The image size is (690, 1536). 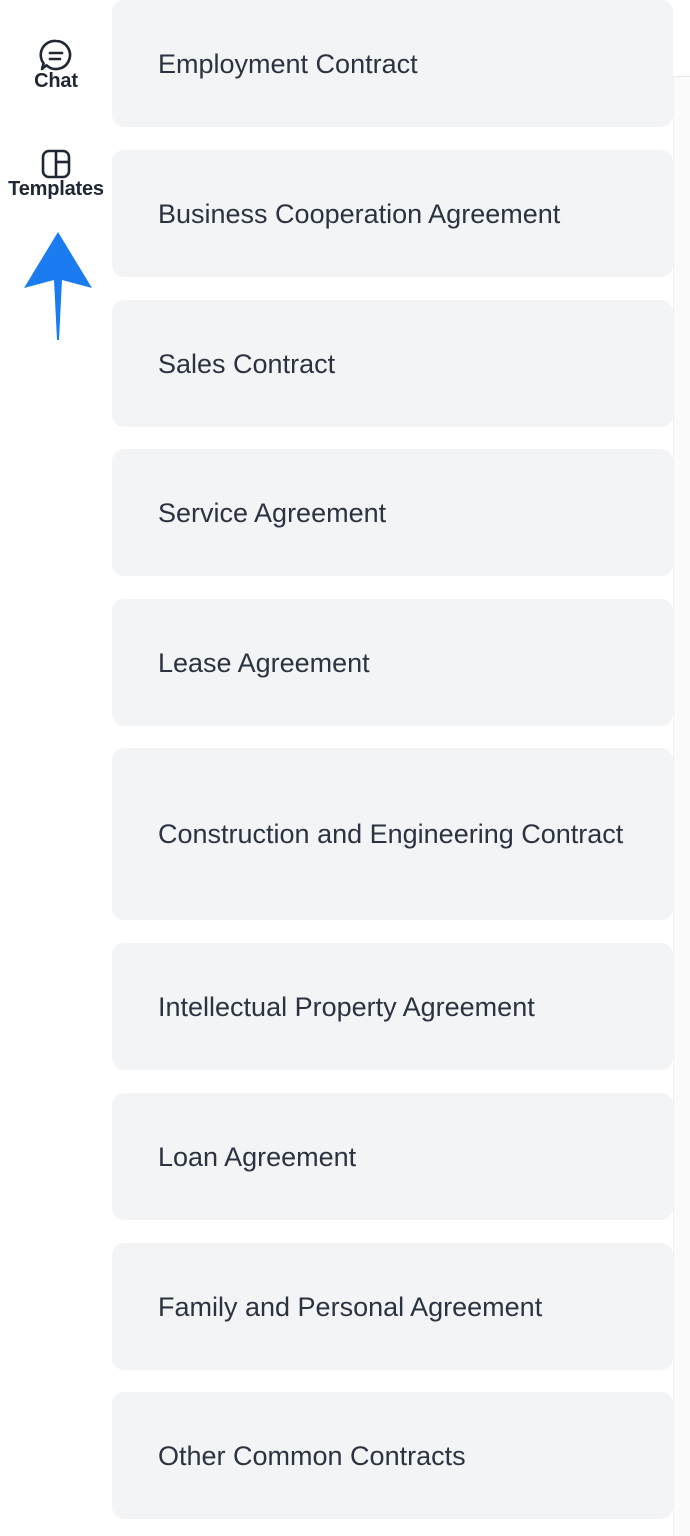 I want to click on template-card-label: Lease Agreement, so click(x=264, y=662).